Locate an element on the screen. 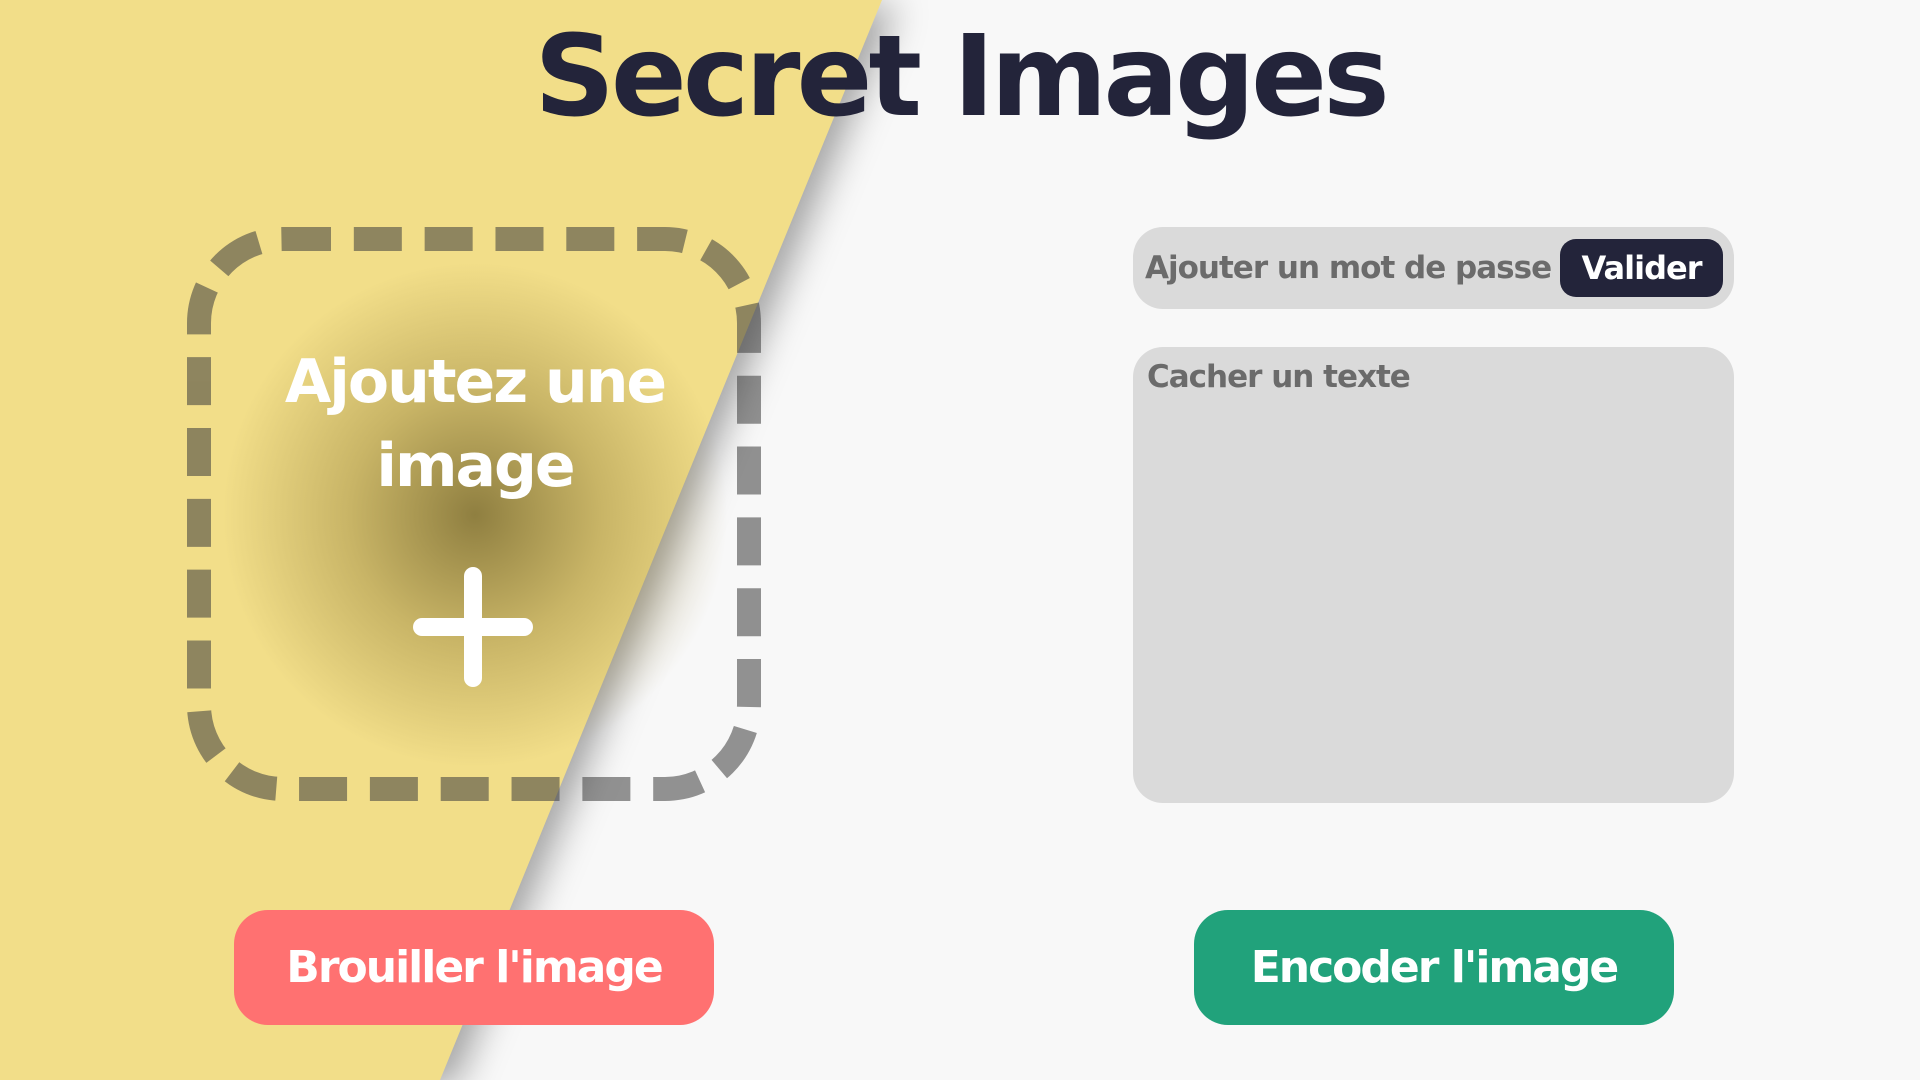 The height and width of the screenshot is (1080, 1920). scramble-image-button: Brouiller l'image is located at coordinates (474, 967).